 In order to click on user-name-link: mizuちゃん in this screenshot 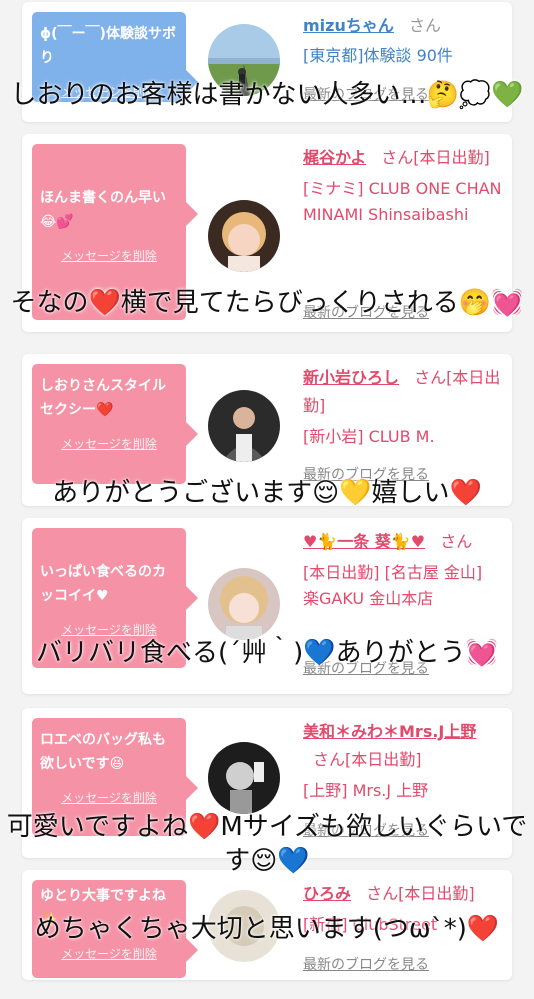, I will do `click(348, 25)`.